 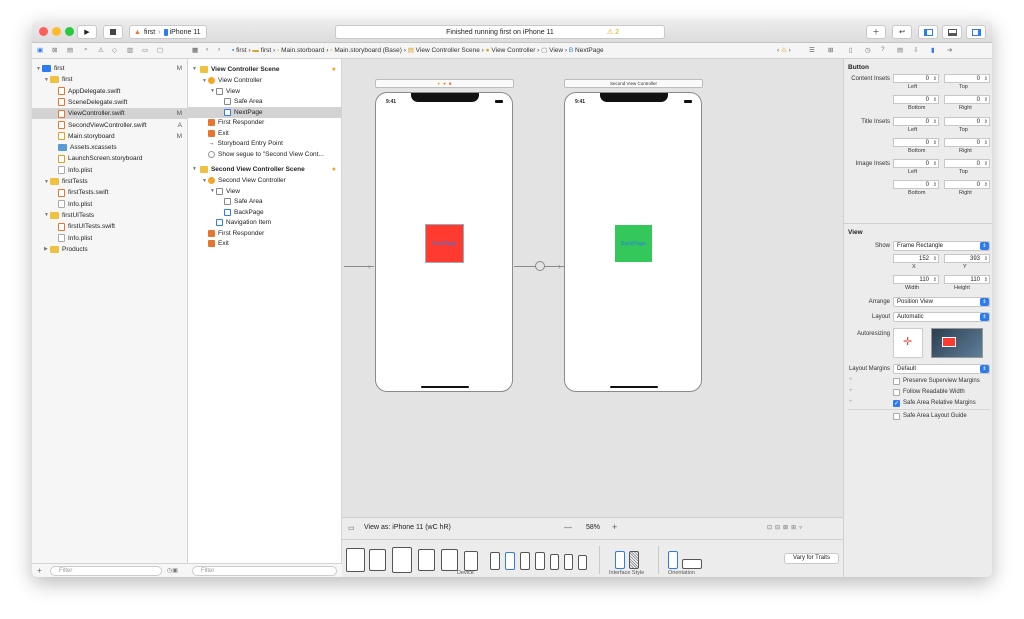 I want to click on device-ipad-air-icon, so click(x=402, y=560).